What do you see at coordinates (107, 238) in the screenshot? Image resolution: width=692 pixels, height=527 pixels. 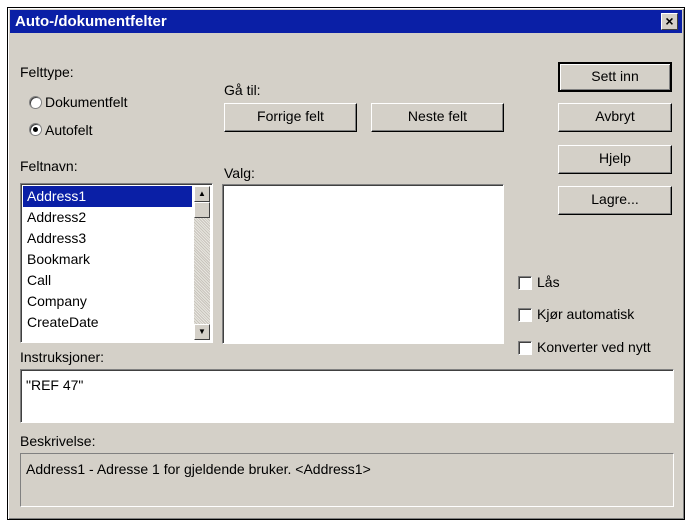 I see `list-item: Address3` at bounding box center [107, 238].